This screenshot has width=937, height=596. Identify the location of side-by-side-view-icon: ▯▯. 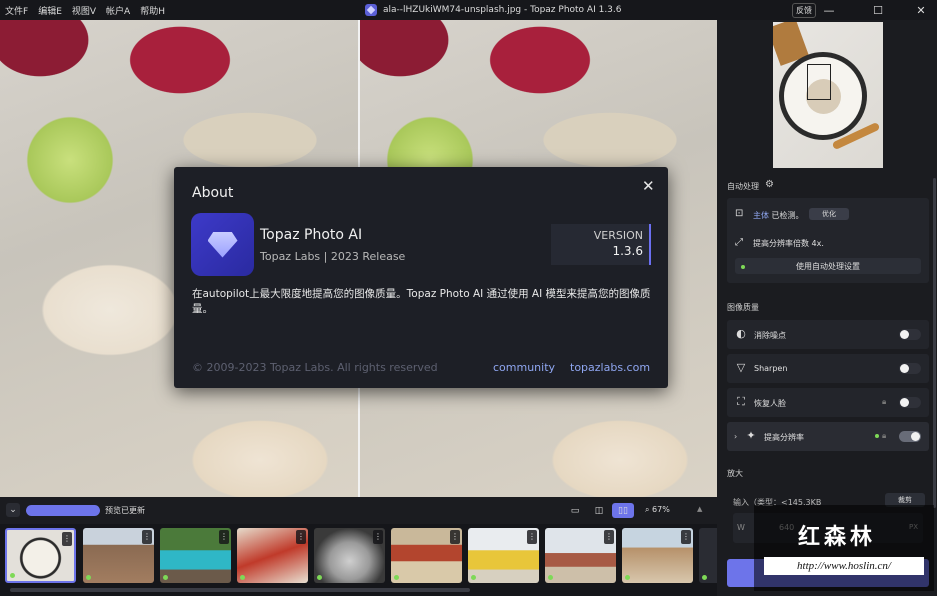
(623, 510).